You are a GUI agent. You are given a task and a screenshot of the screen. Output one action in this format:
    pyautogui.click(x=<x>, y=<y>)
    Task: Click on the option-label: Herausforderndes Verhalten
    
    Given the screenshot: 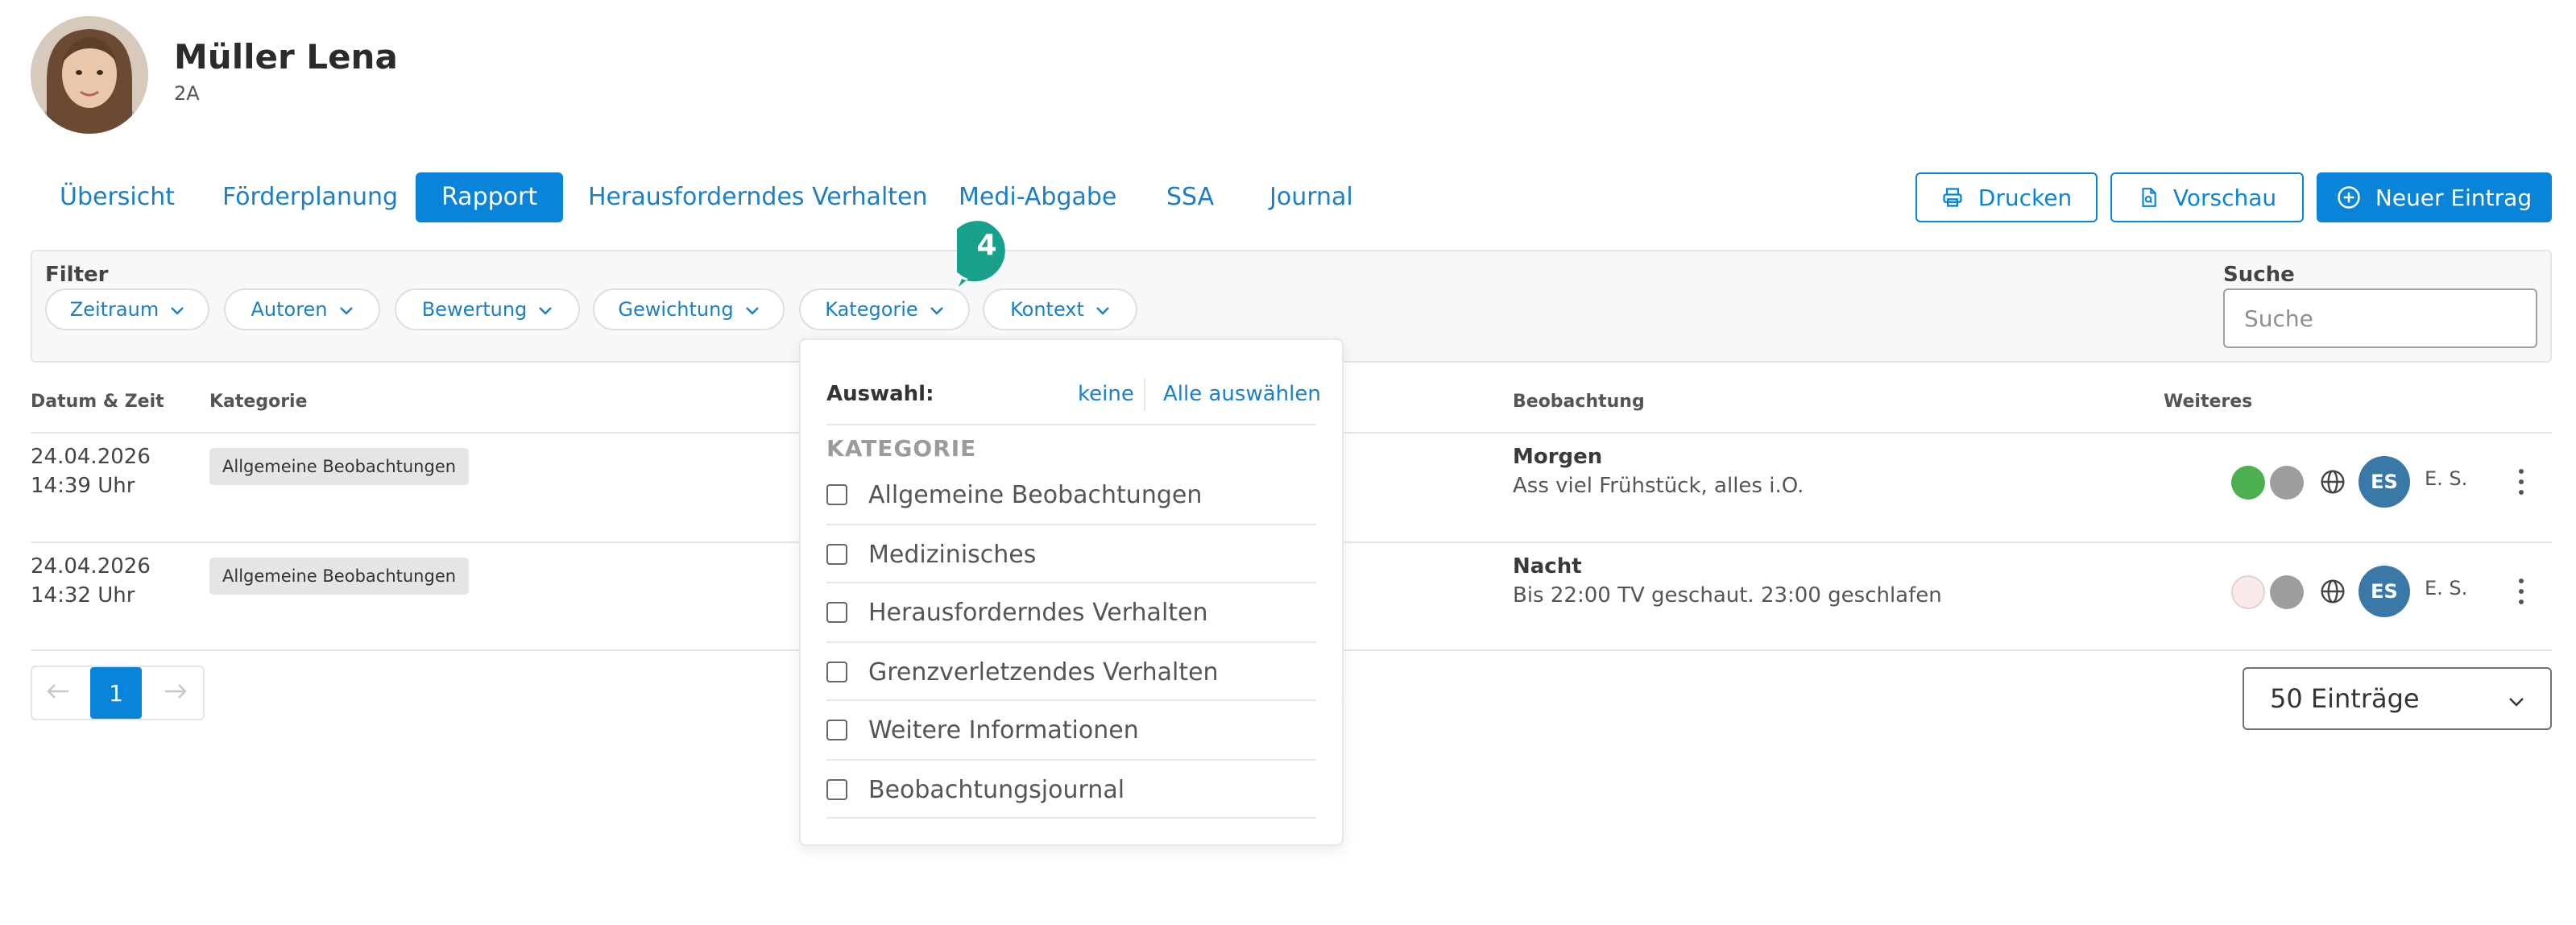 What is the action you would take?
    pyautogui.click(x=1038, y=612)
    